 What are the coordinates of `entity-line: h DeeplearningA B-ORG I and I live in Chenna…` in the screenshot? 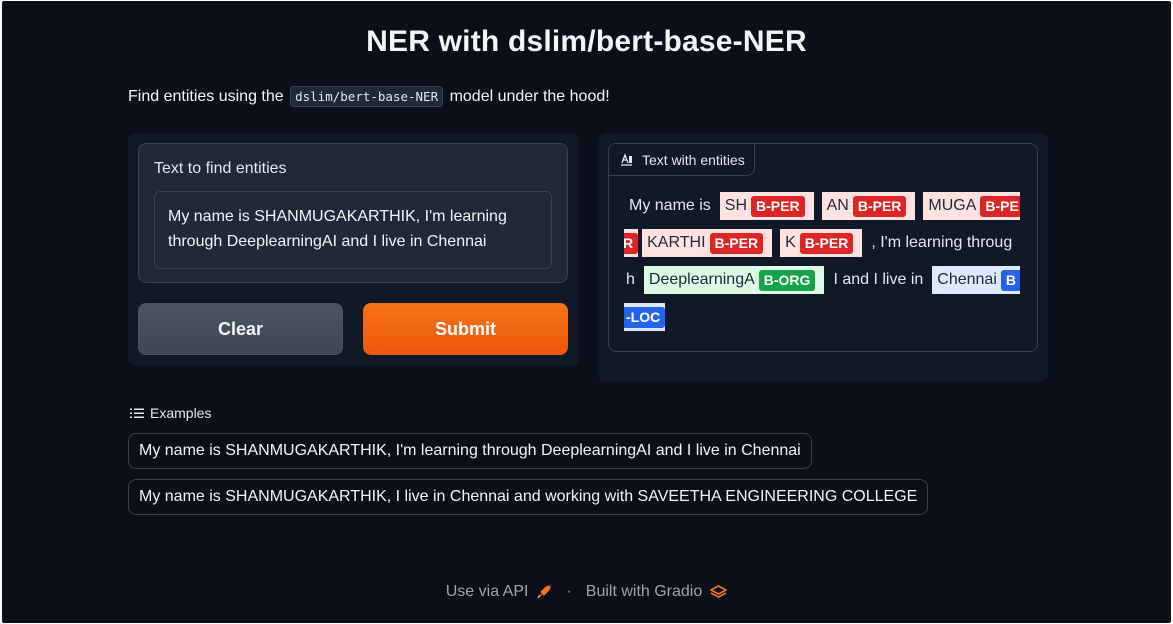 It's located at (822, 280).